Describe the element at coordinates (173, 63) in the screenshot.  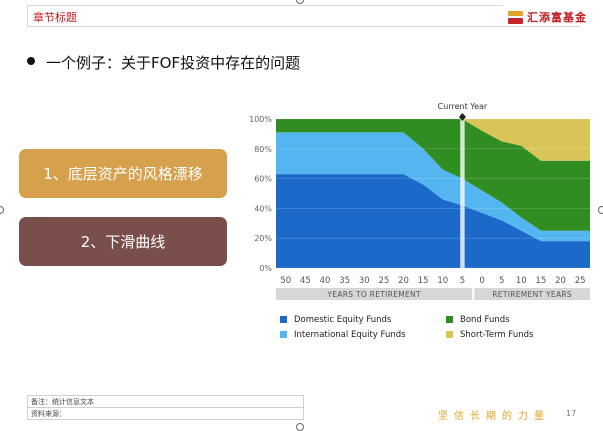
I see `bullet-text: 一个例子：关于FOF投资中存在的问题` at that location.